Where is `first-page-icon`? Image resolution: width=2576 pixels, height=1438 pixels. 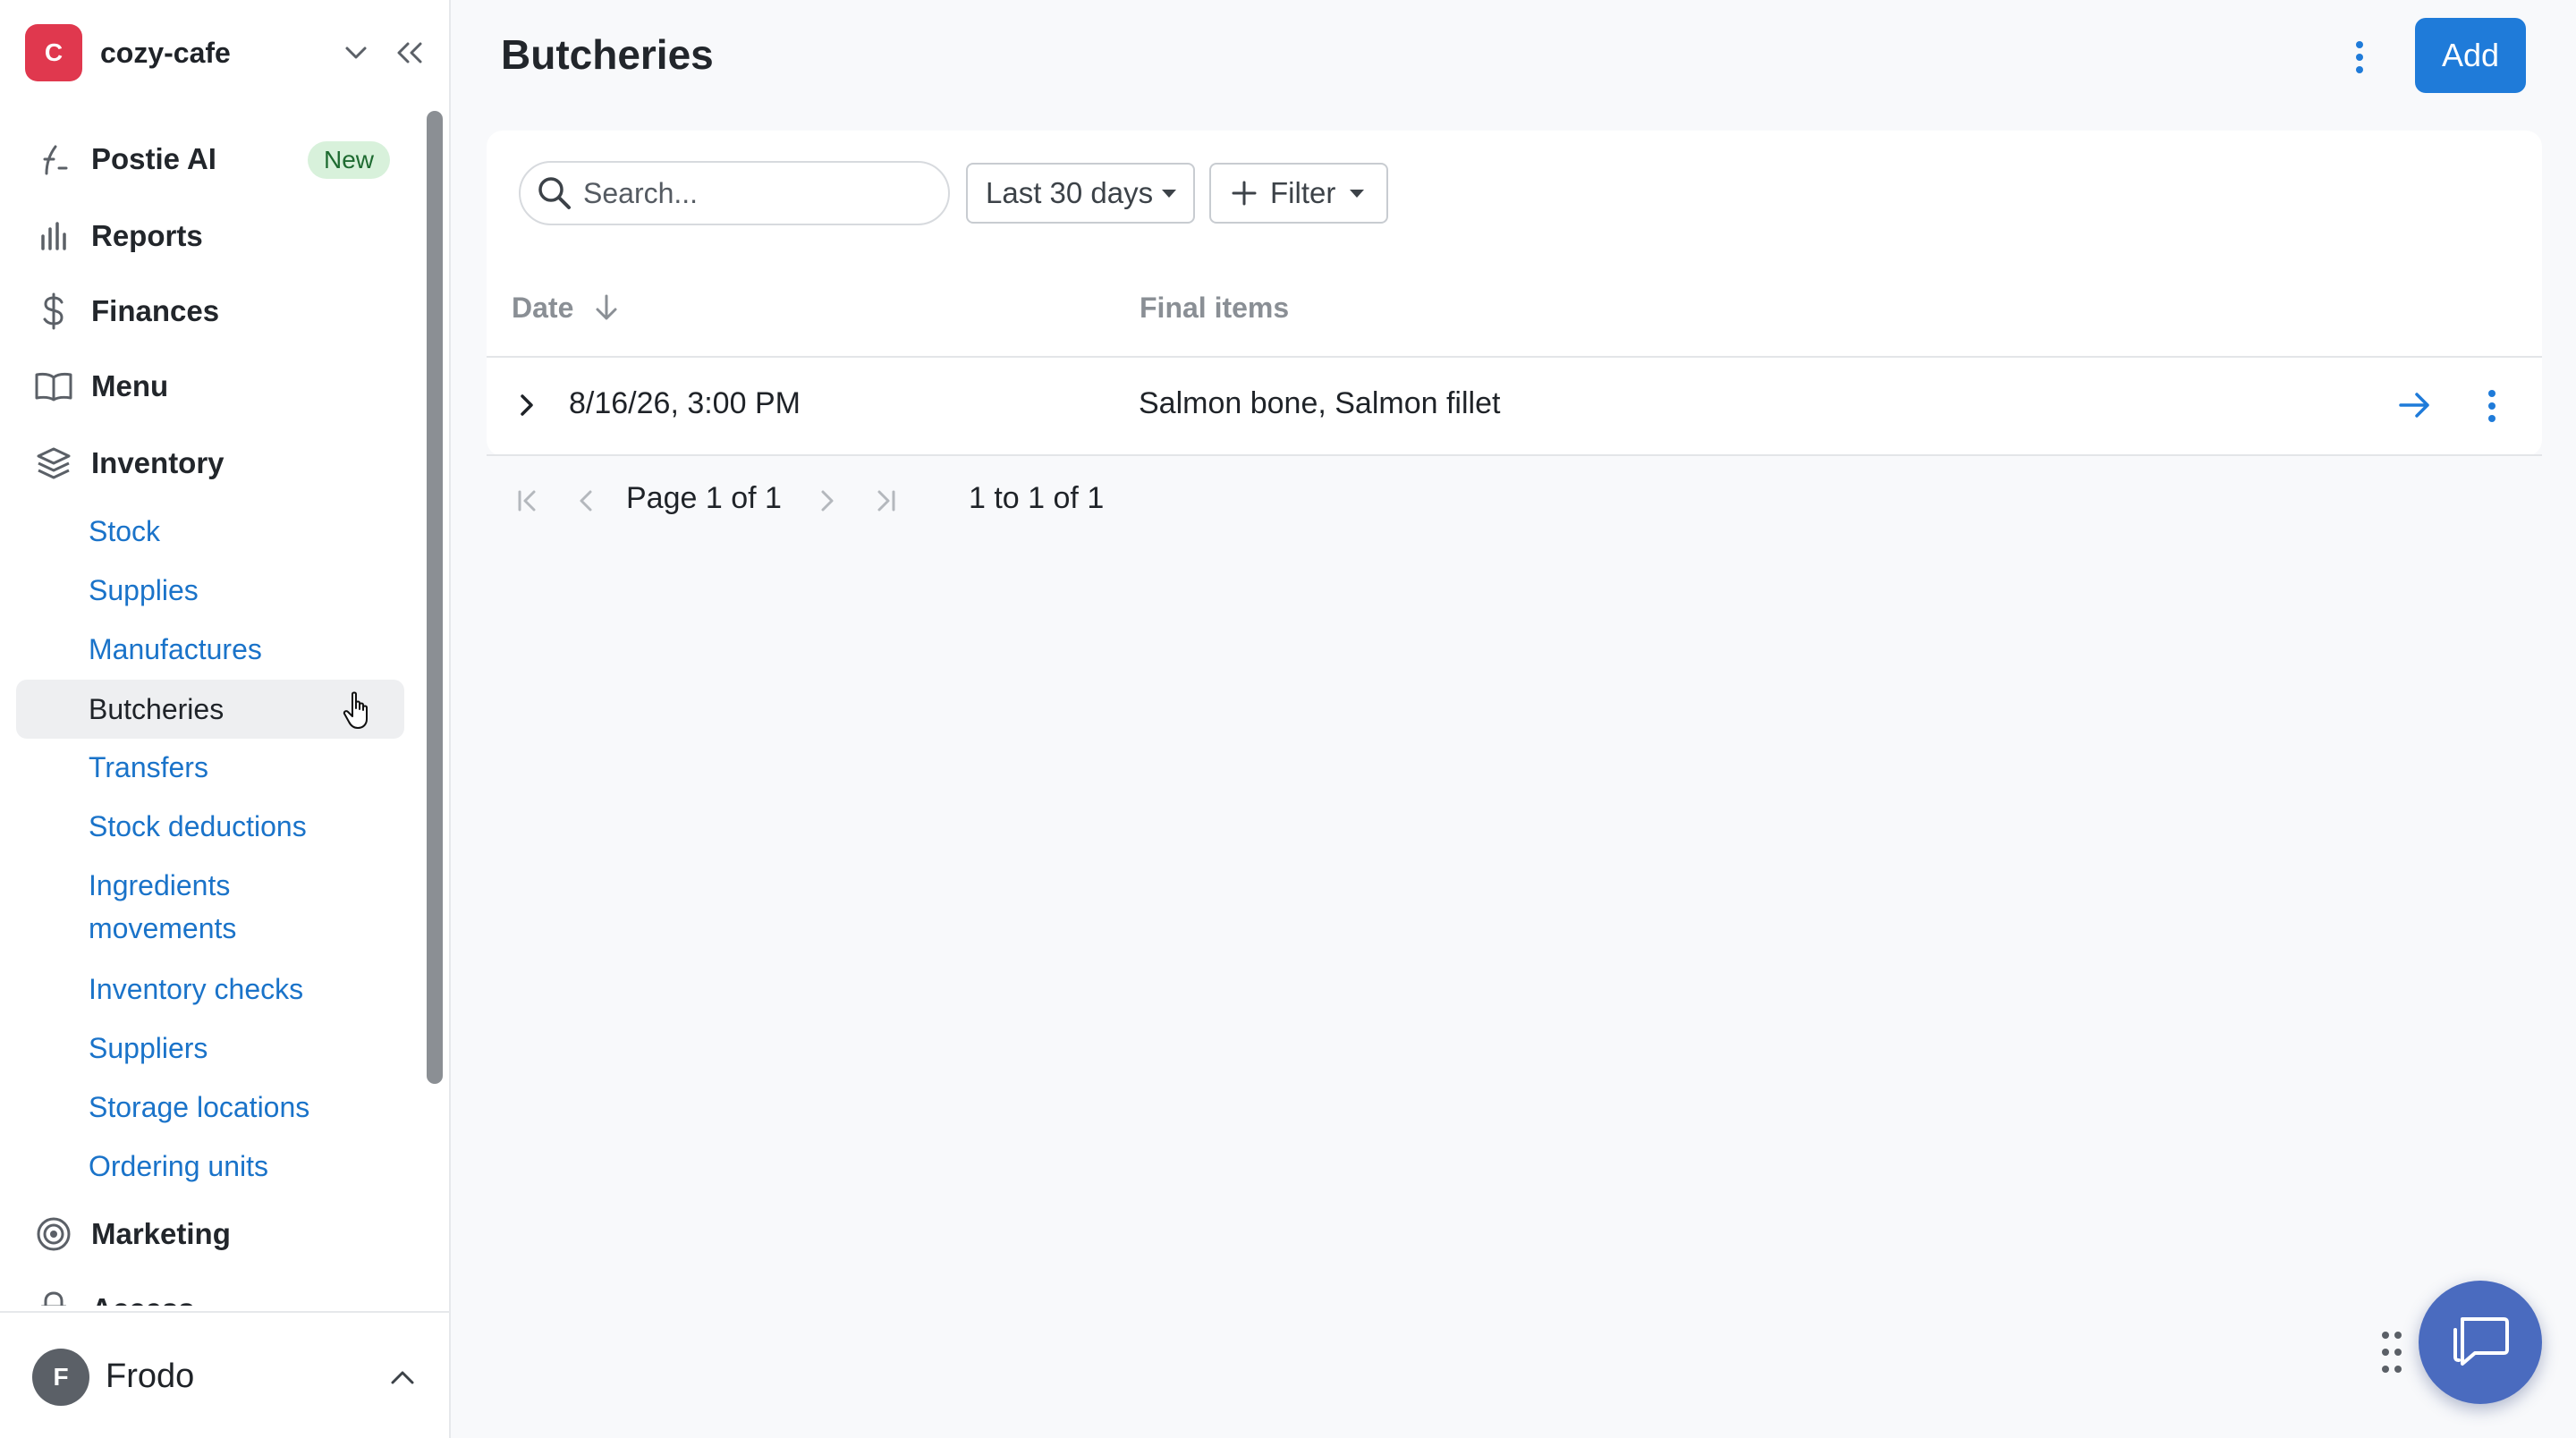
first-page-icon is located at coordinates (528, 500).